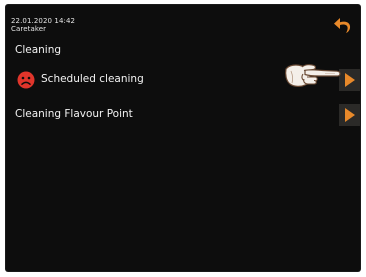 Image resolution: width=366 pixels, height=277 pixels. What do you see at coordinates (29, 29) in the screenshot?
I see `user-role: Caretaker` at bounding box center [29, 29].